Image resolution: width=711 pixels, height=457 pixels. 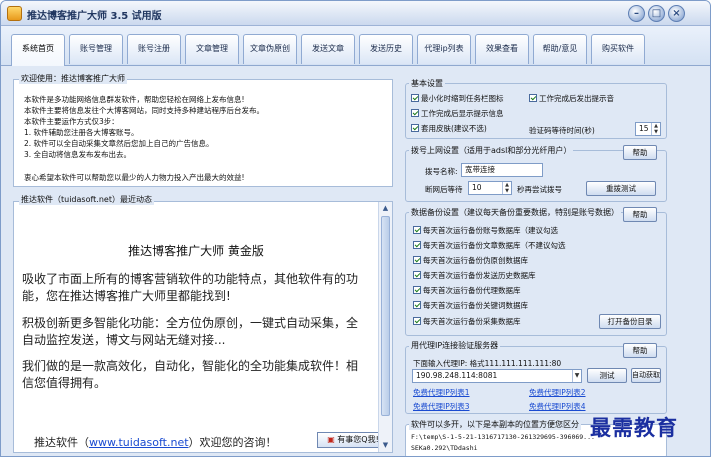 What do you see at coordinates (502, 170) in the screenshot?
I see `dial-name-input: 宽带连接` at bounding box center [502, 170].